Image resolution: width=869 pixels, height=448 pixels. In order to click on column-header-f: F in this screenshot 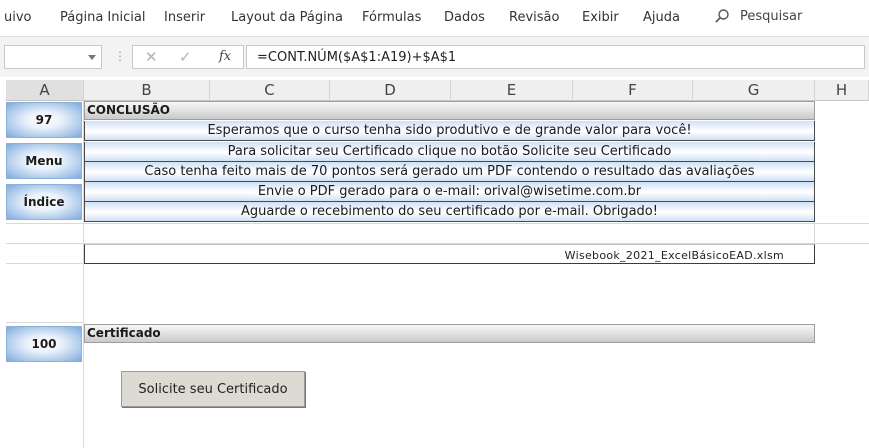, I will do `click(633, 90)`.